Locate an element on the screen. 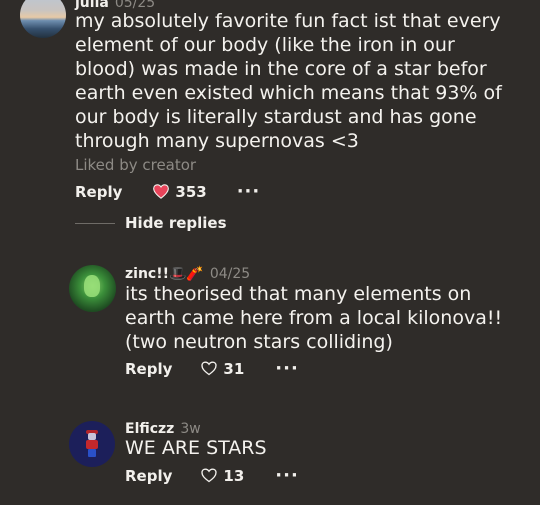  hide-replies-button: Hide replies is located at coordinates (151, 223).